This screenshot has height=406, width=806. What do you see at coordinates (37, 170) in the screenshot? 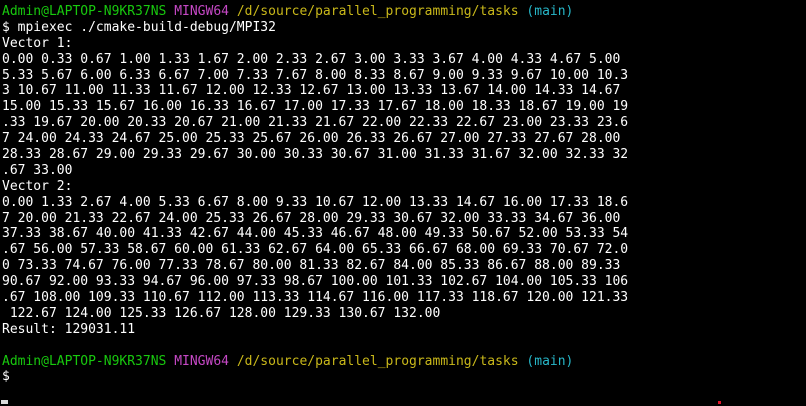
I see `output-line: .67 33.00` at bounding box center [37, 170].